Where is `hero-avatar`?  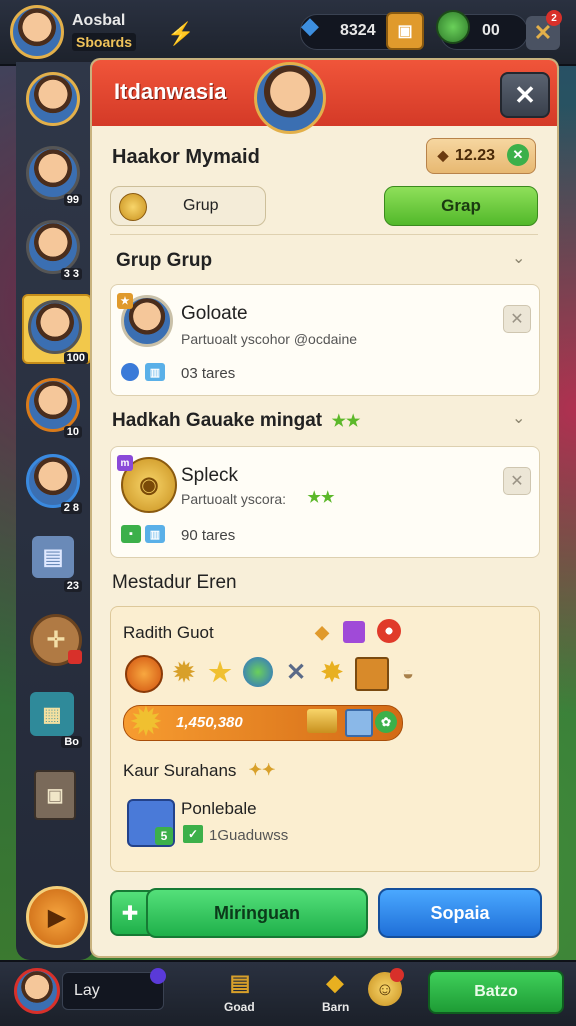 hero-avatar is located at coordinates (290, 98).